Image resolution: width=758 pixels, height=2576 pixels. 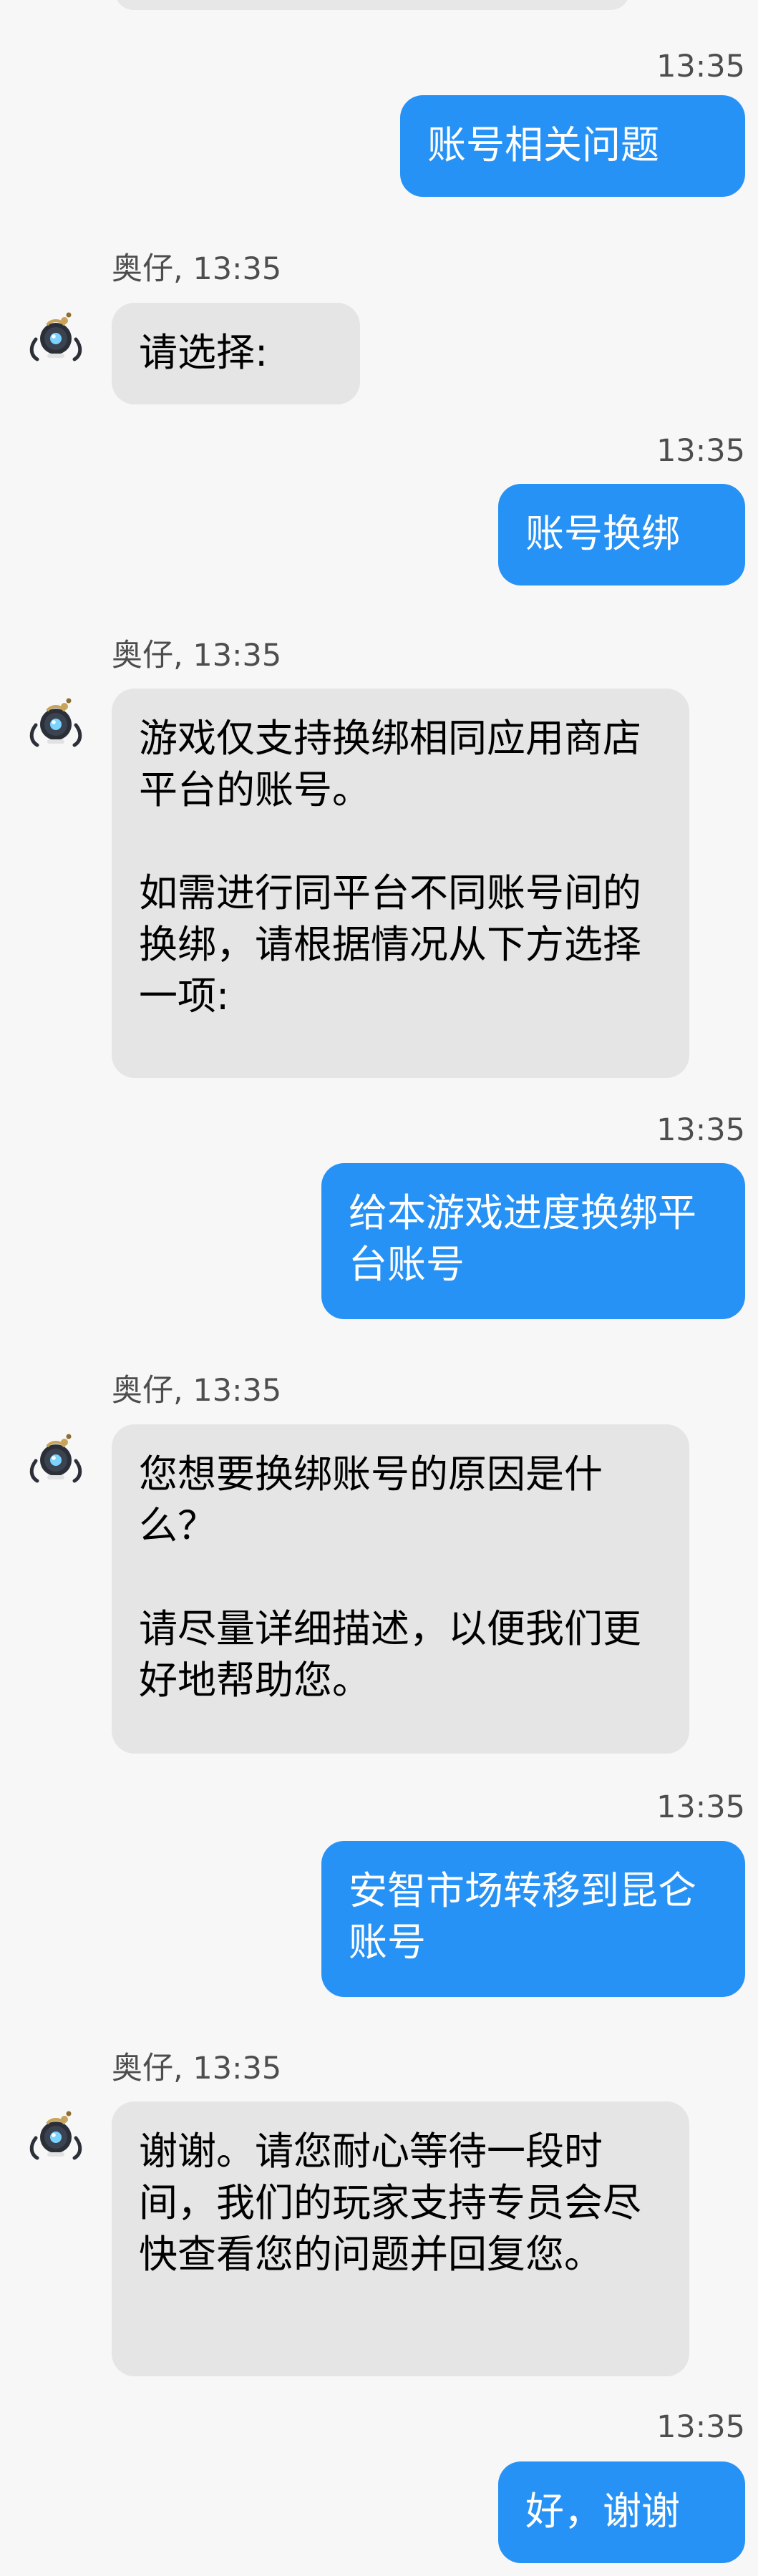 What do you see at coordinates (621, 534) in the screenshot?
I see `user-message: 账号换绑` at bounding box center [621, 534].